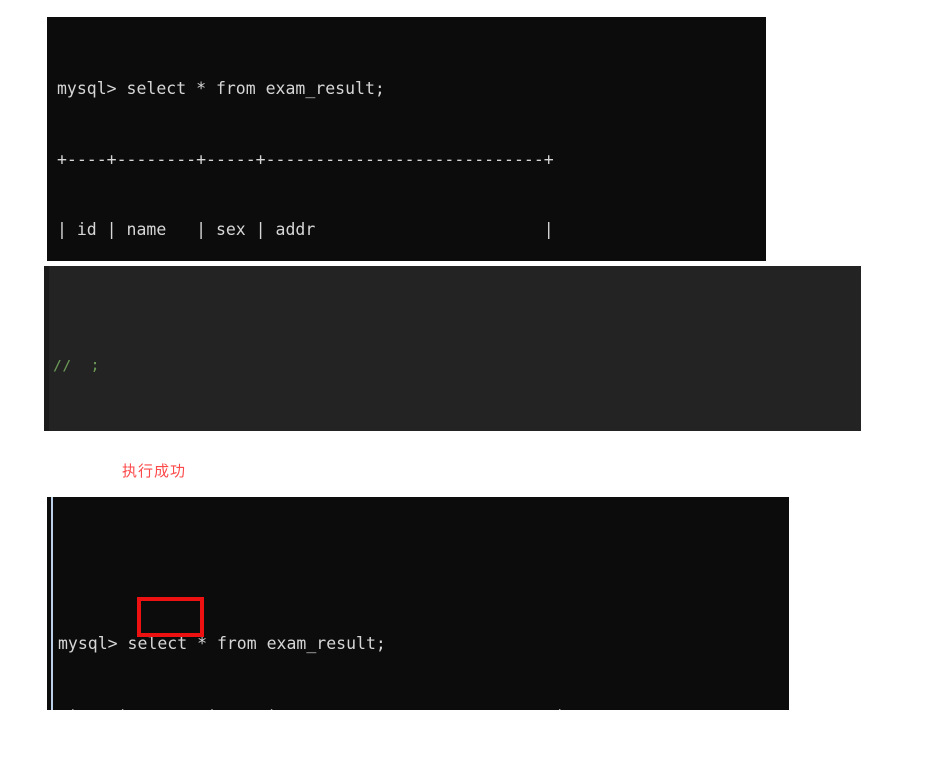  What do you see at coordinates (154, 471) in the screenshot?
I see `annotation-execution-success: 执行成功` at bounding box center [154, 471].